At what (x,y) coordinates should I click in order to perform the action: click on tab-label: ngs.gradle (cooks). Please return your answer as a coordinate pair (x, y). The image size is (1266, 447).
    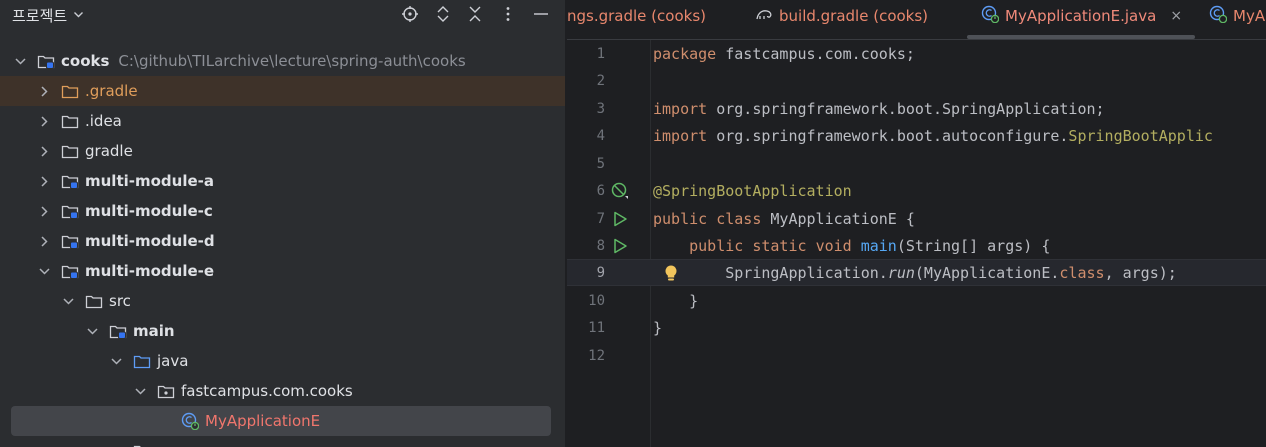
    Looking at the image, I should click on (636, 16).